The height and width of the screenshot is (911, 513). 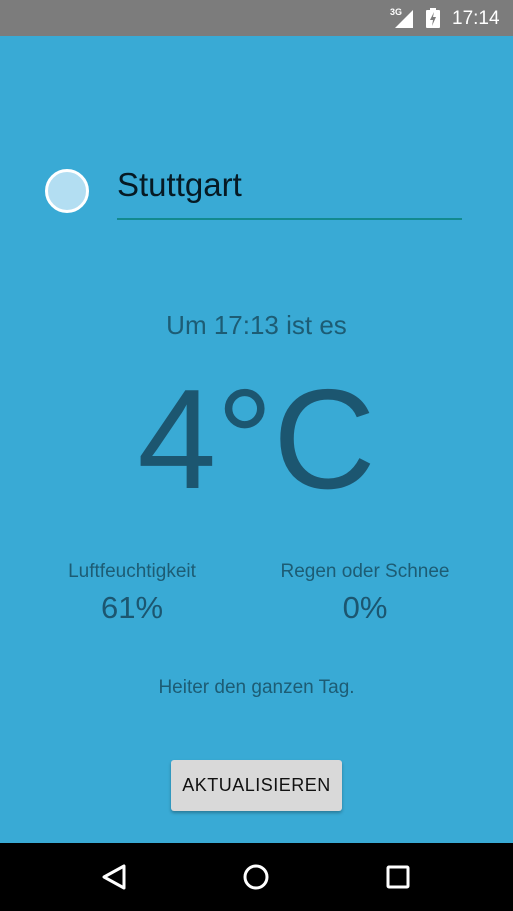 I want to click on circle-indicator-icon, so click(x=67, y=191).